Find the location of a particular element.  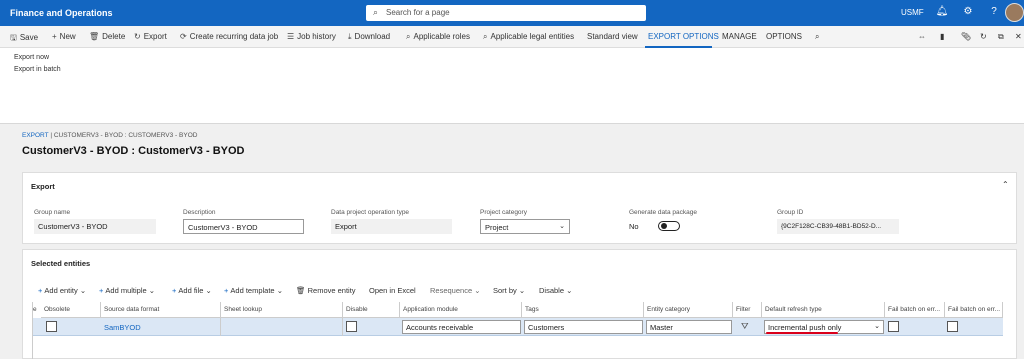

create-recurring-data-job-button: ⟳ Create recurring data job is located at coordinates (229, 36).